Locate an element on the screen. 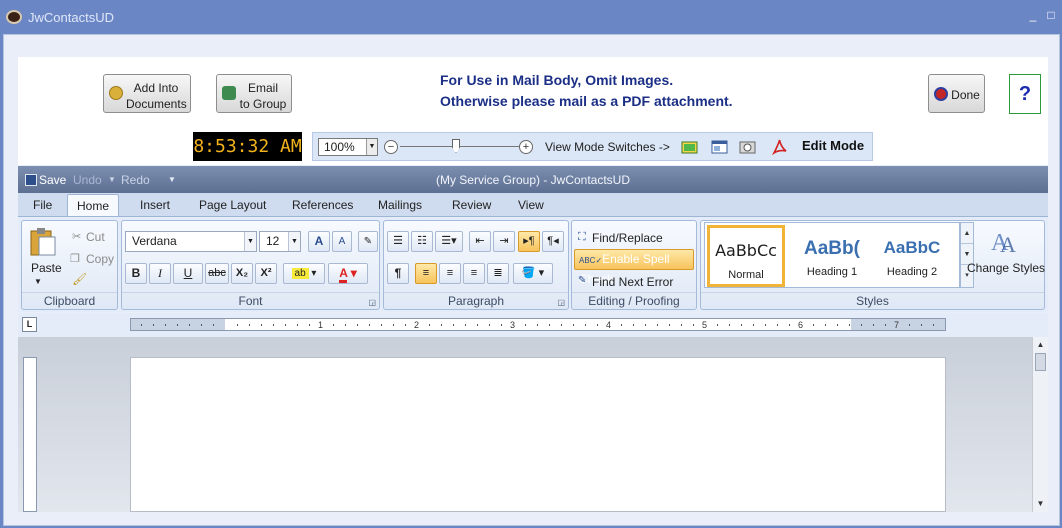 Image resolution: width=1062 pixels, height=528 pixels. add-into-documents-button: Add Into Documents is located at coordinates (147, 93).